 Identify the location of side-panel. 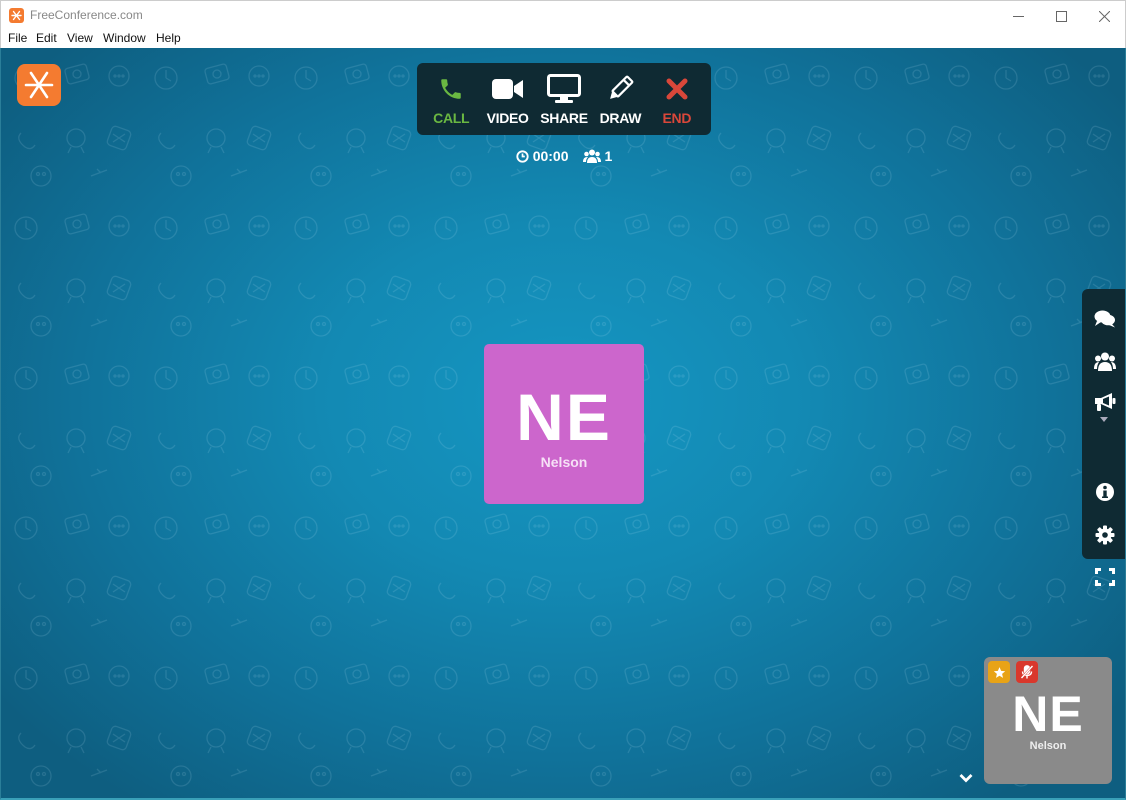
(1103, 437).